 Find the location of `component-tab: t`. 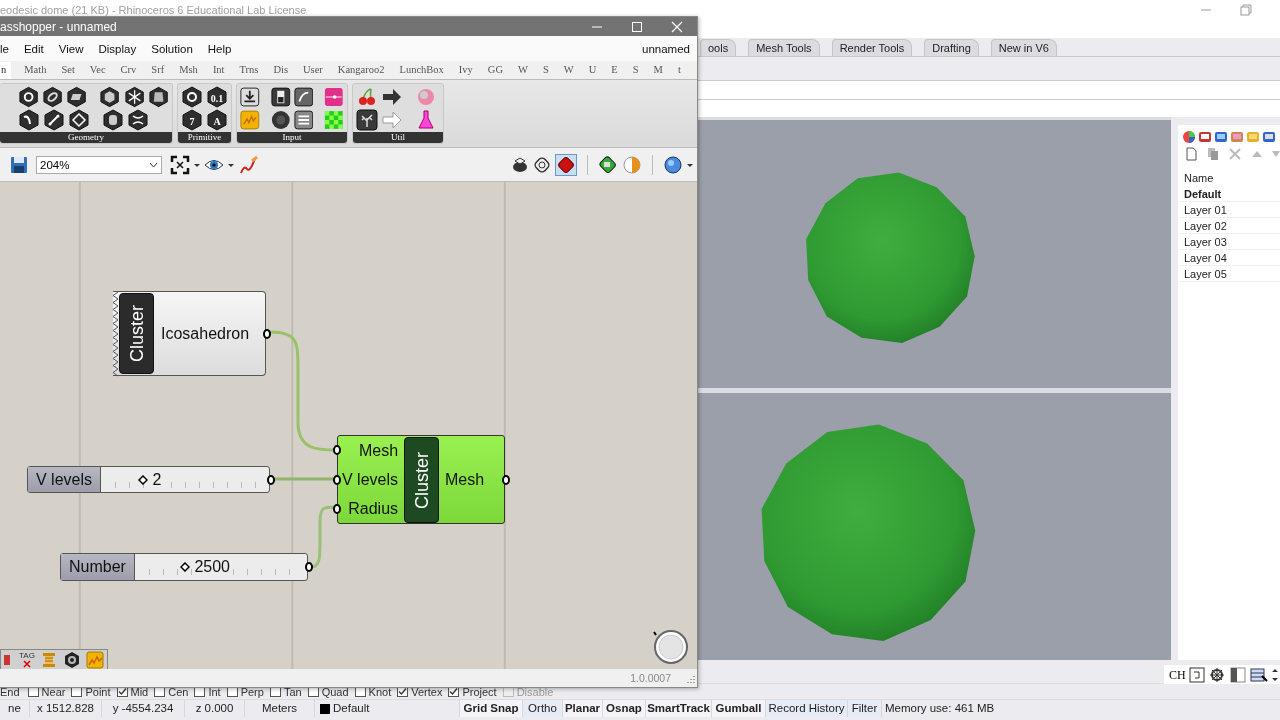

component-tab: t is located at coordinates (679, 70).